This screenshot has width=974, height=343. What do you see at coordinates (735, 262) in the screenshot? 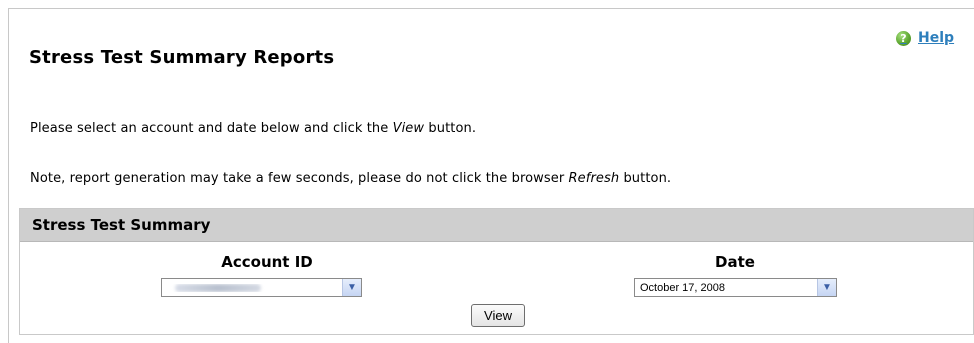
I see `date-label: Date` at bounding box center [735, 262].